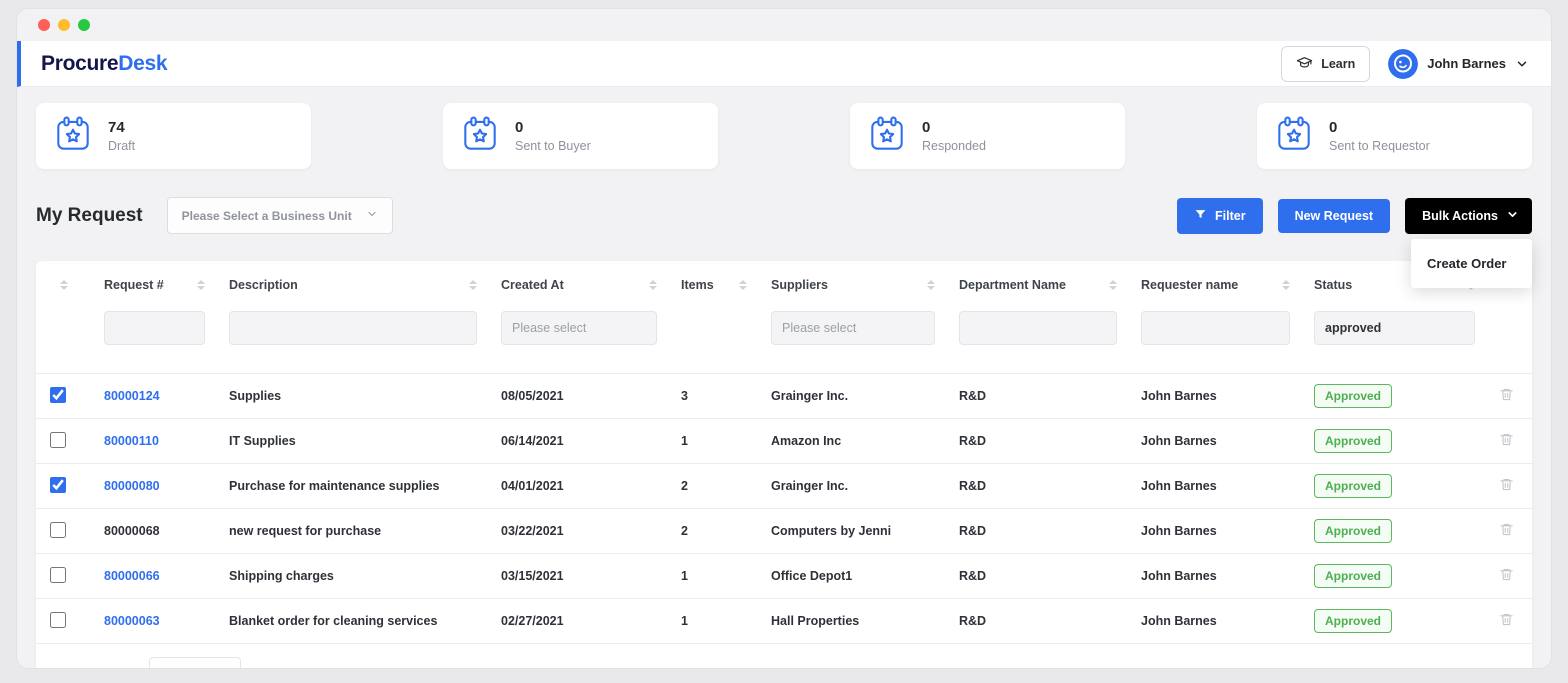  Describe the element at coordinates (122, 146) in the screenshot. I see `stat-label: Draft` at that location.